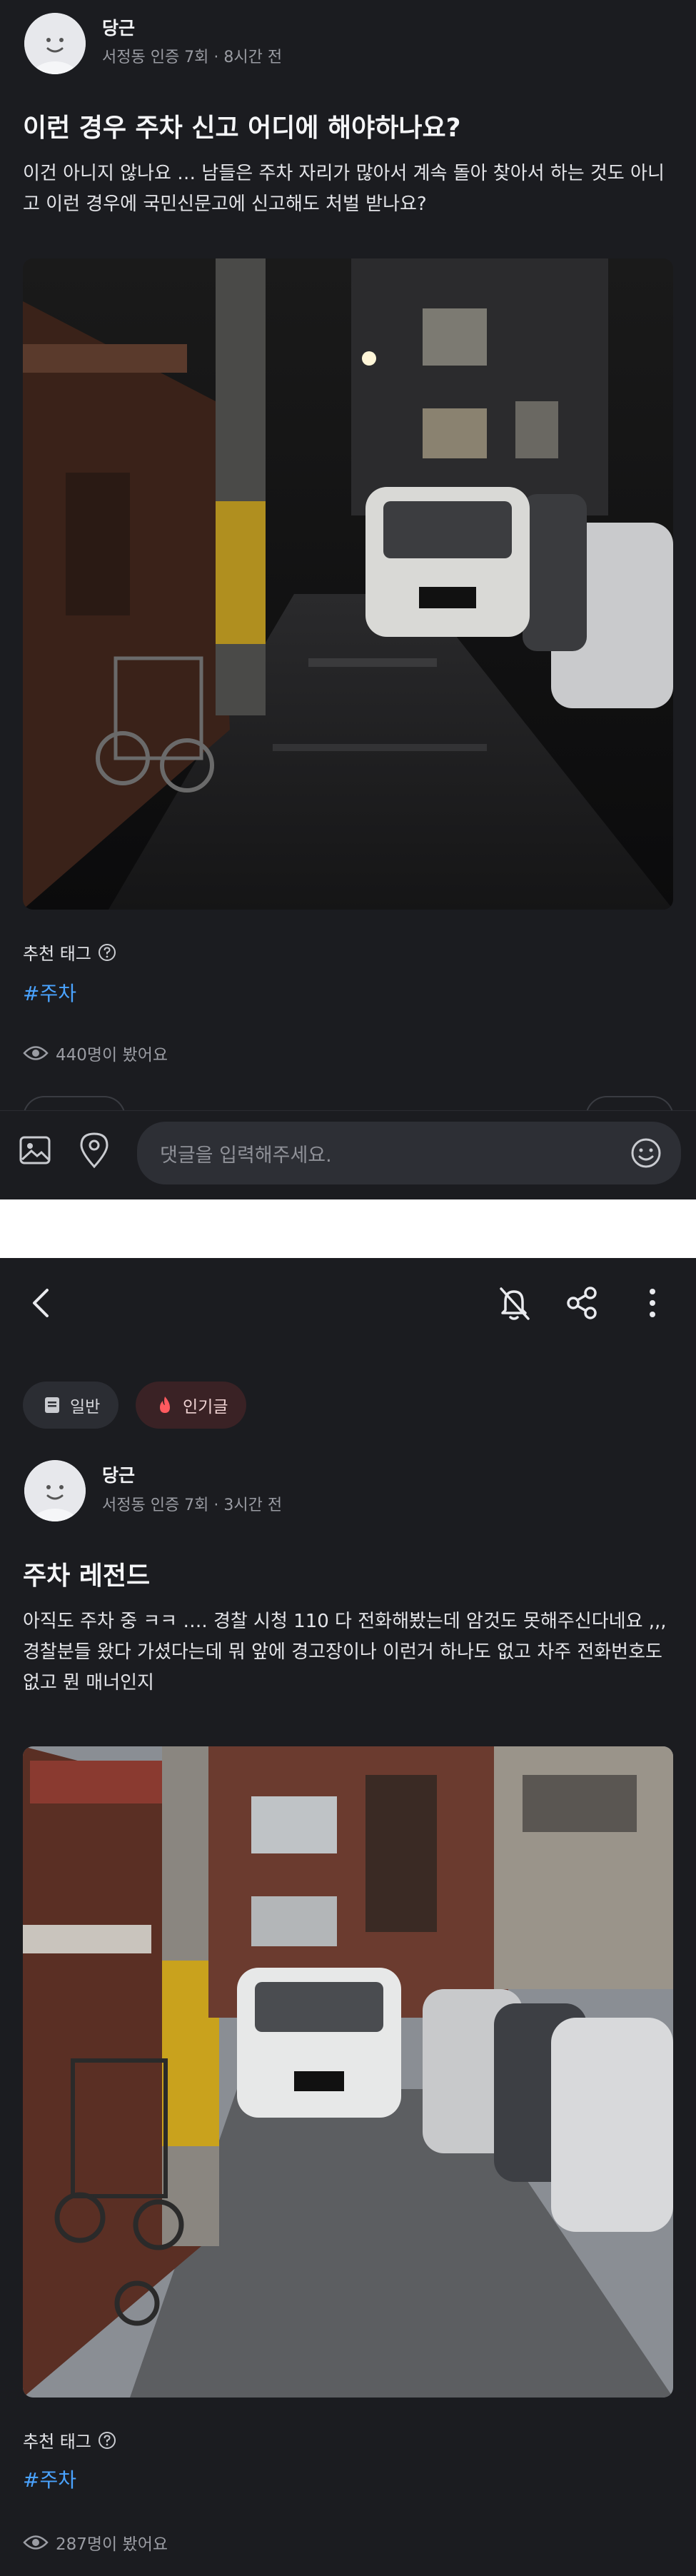 The image size is (696, 2576). Describe the element at coordinates (409, 1153) in the screenshot. I see `comment-input: 댓글을 입력해주세요.` at that location.